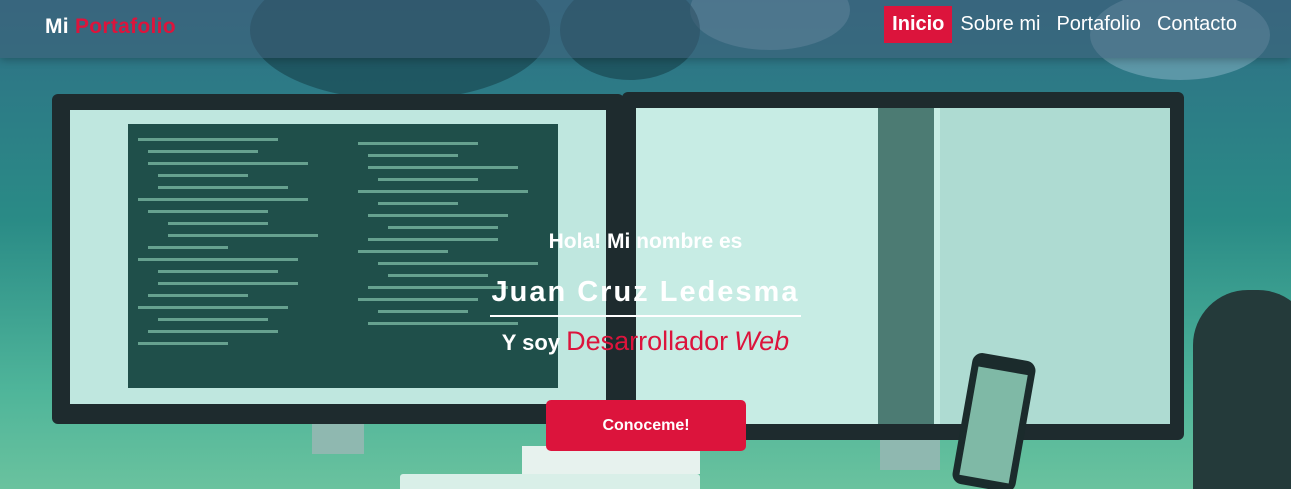 The height and width of the screenshot is (489, 1291). I want to click on role-title-emphasis: Web, so click(762, 341).